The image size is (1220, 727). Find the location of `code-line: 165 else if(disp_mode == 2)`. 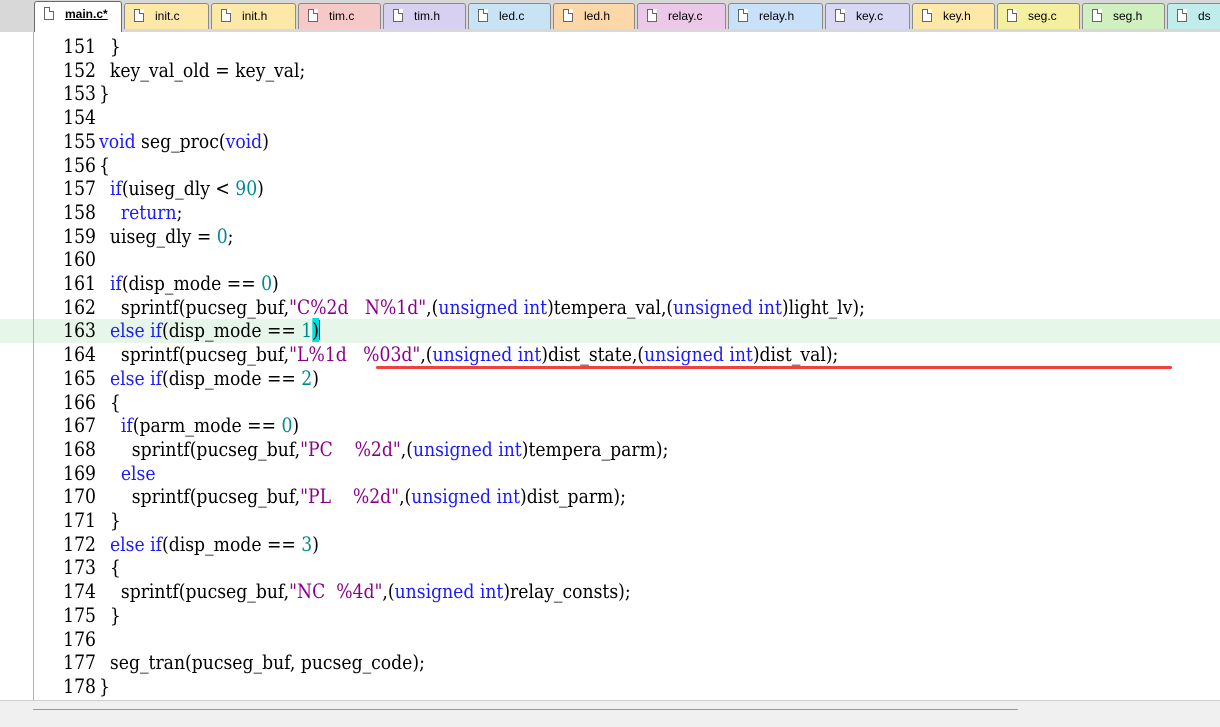

code-line: 165 else if(disp_mode == 2) is located at coordinates (610, 378).